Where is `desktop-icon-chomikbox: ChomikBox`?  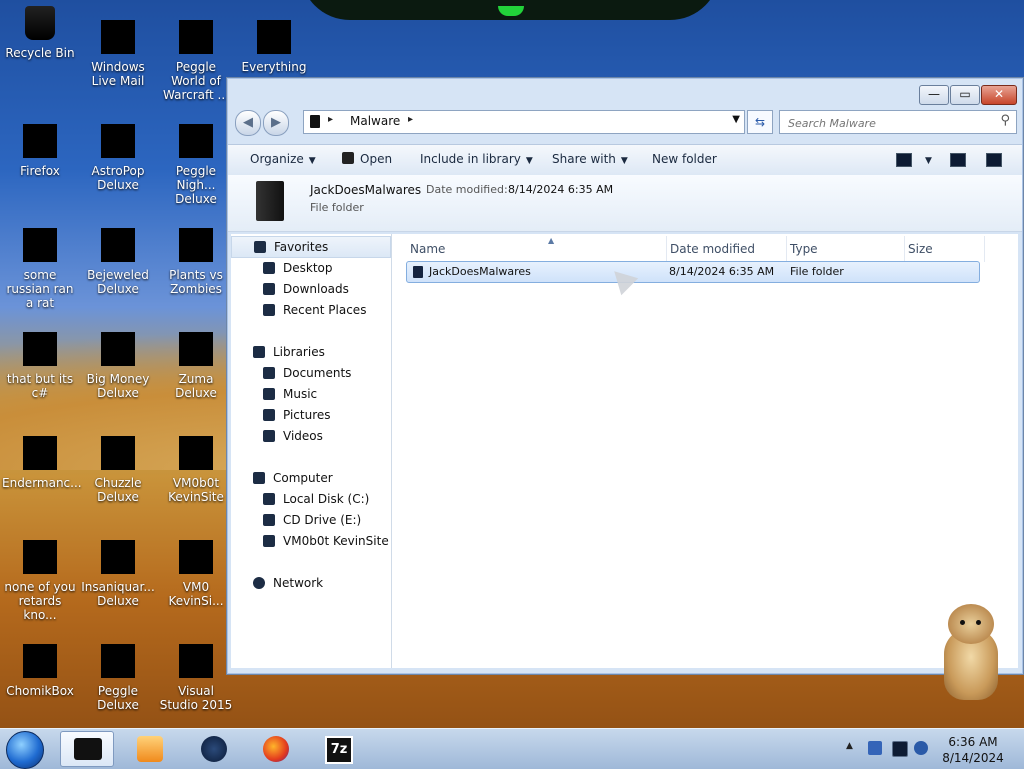 desktop-icon-chomikbox: ChomikBox is located at coordinates (40, 671).